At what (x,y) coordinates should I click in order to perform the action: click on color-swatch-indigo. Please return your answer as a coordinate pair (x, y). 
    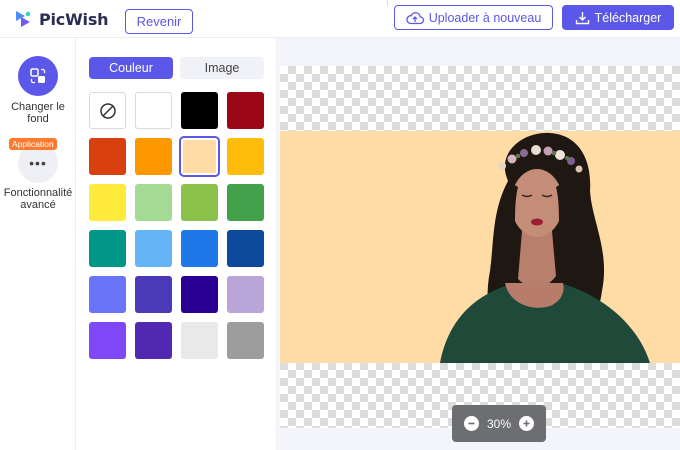
    Looking at the image, I should click on (153, 294).